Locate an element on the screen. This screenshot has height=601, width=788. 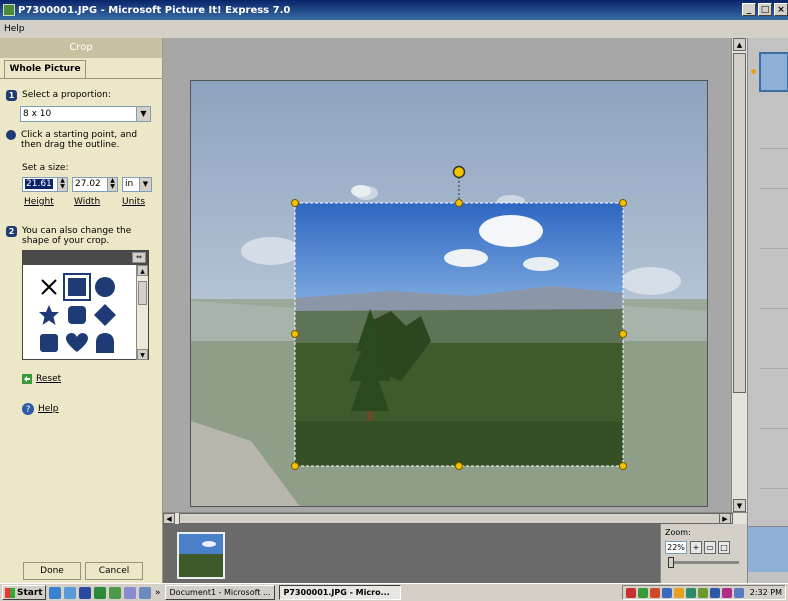
vertical-scrollbar: ▲ ▼ is located at coordinates (739, 275).